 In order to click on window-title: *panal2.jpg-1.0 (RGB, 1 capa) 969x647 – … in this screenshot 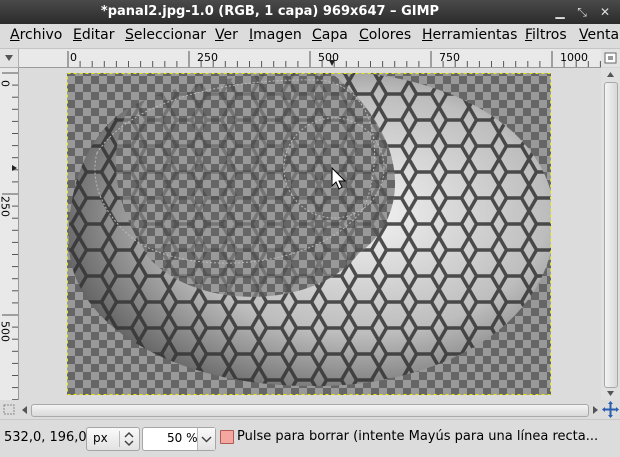, I will do `click(270, 11)`.